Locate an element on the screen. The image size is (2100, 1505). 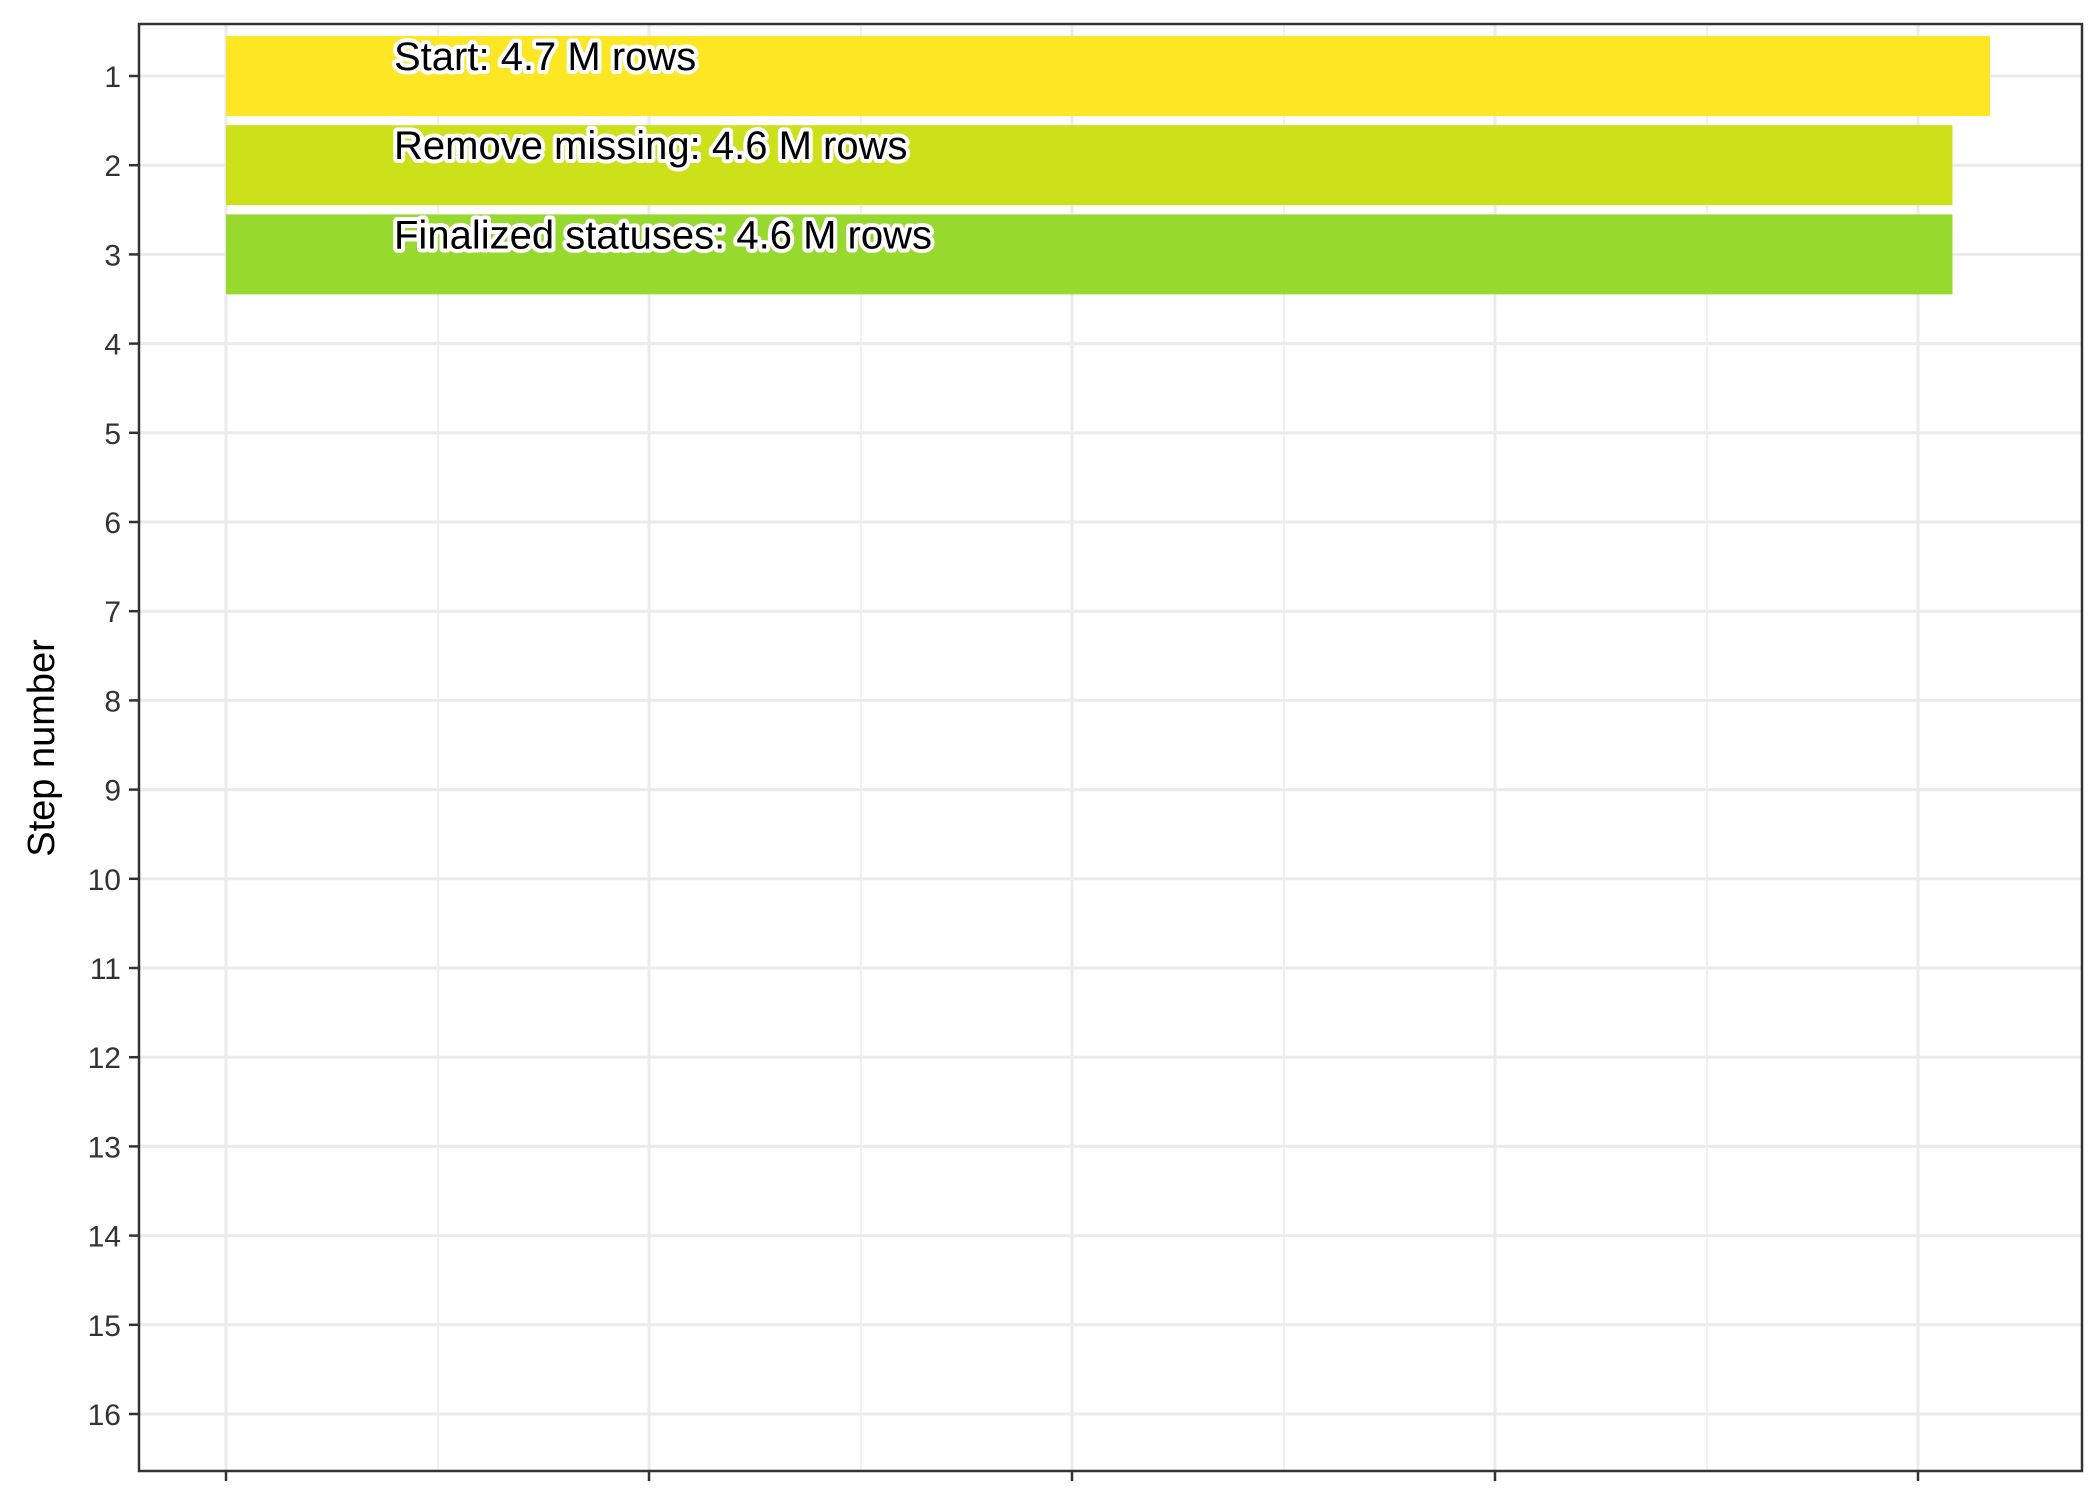
y-tick-label: 3 is located at coordinates (112, 255).